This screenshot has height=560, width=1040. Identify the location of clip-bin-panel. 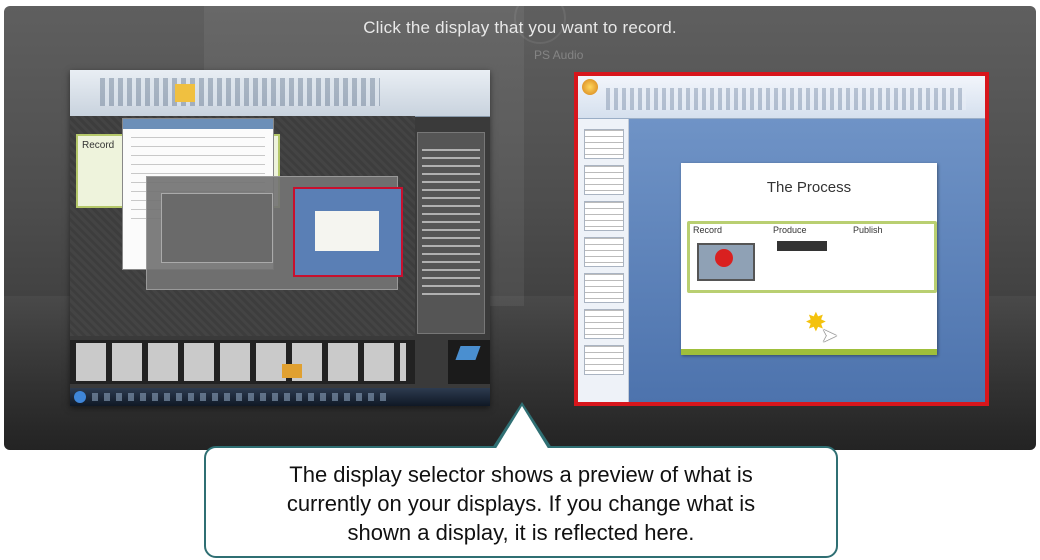
(451, 233).